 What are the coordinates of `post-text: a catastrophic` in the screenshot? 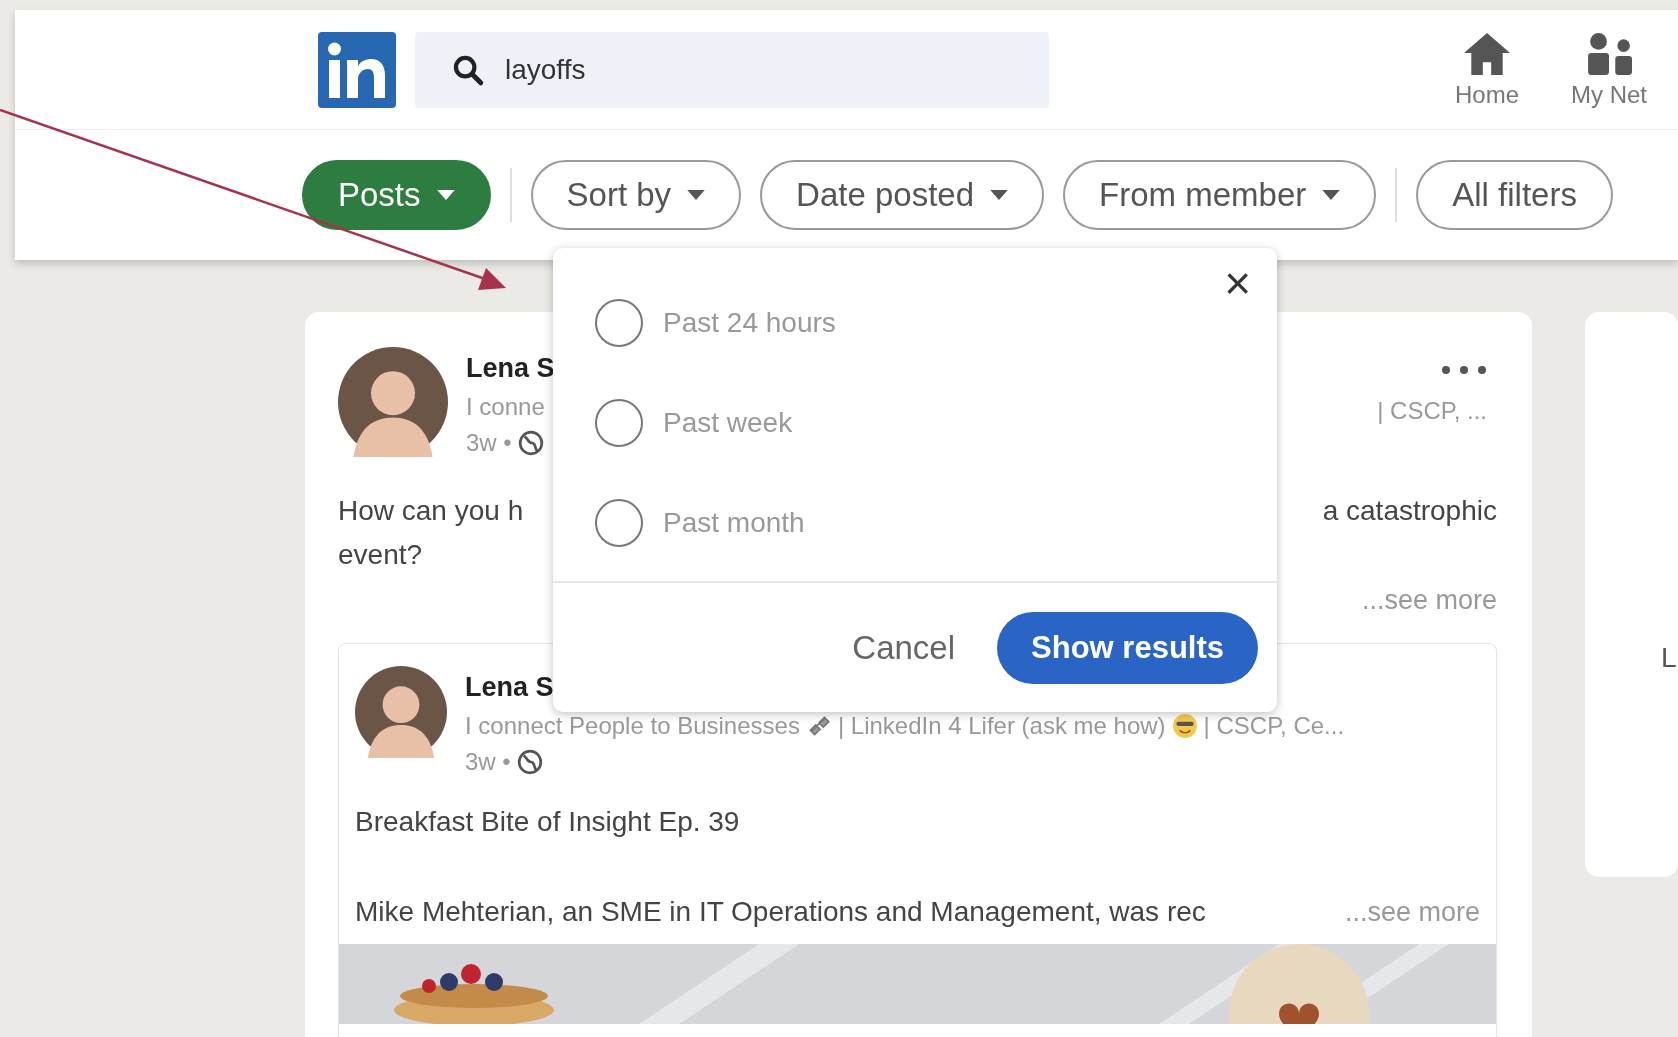 It's located at (1409, 511).